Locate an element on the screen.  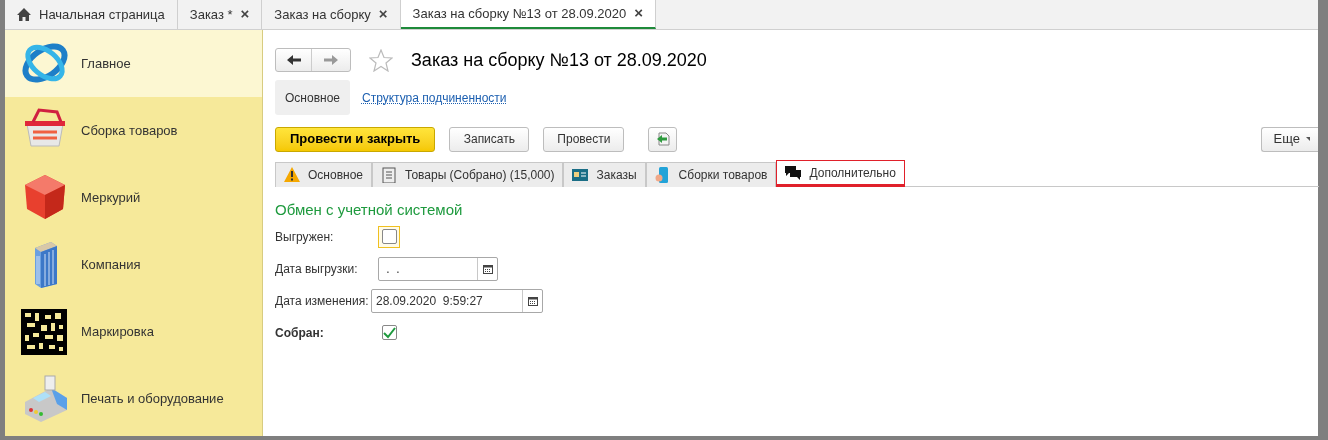
form-tab: Основное is located at coordinates (323, 174).